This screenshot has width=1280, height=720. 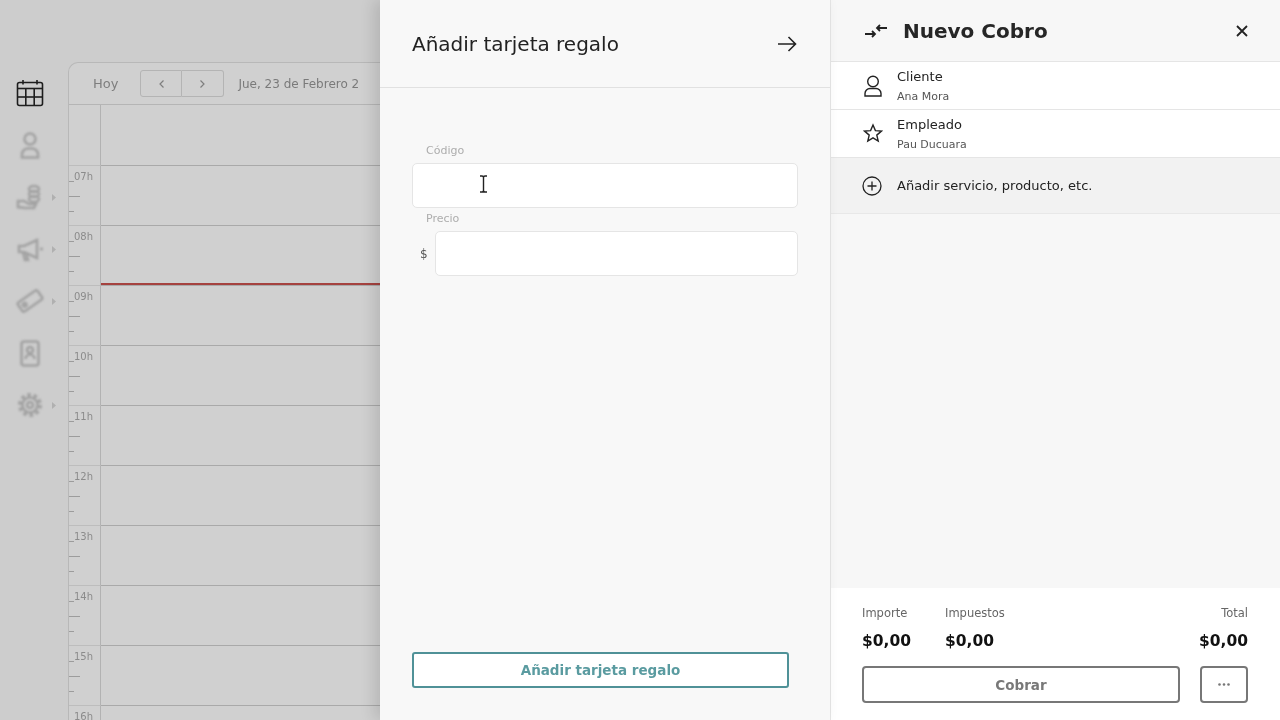 I want to click on hour-label: 11h, so click(x=84, y=416).